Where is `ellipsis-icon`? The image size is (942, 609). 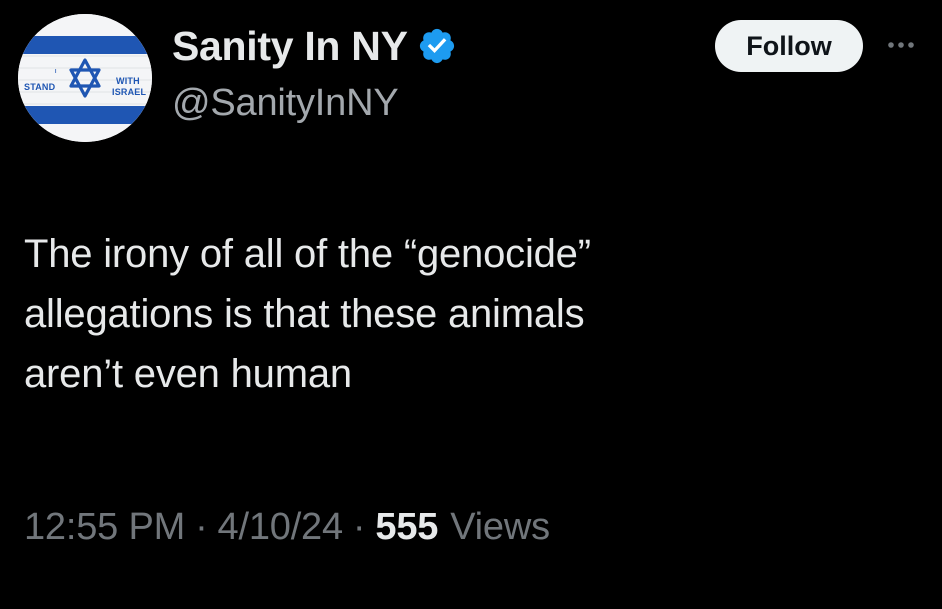 ellipsis-icon is located at coordinates (901, 45).